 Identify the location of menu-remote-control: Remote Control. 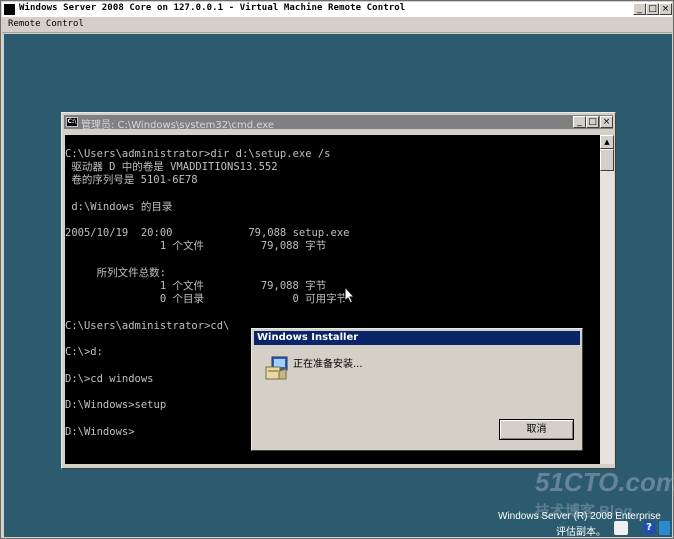
(46, 24).